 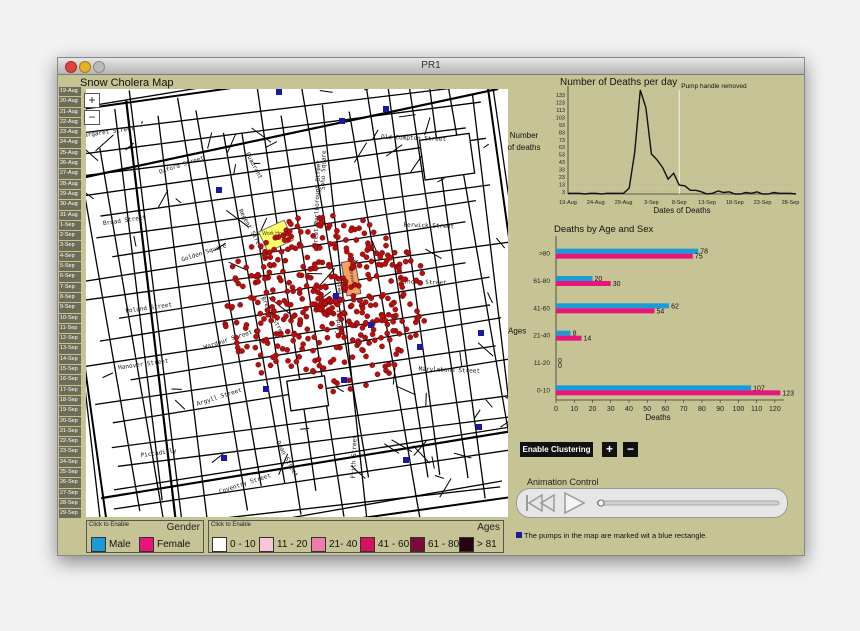 What do you see at coordinates (70, 174) in the screenshot?
I see `date-button: 27-Aug` at bounding box center [70, 174].